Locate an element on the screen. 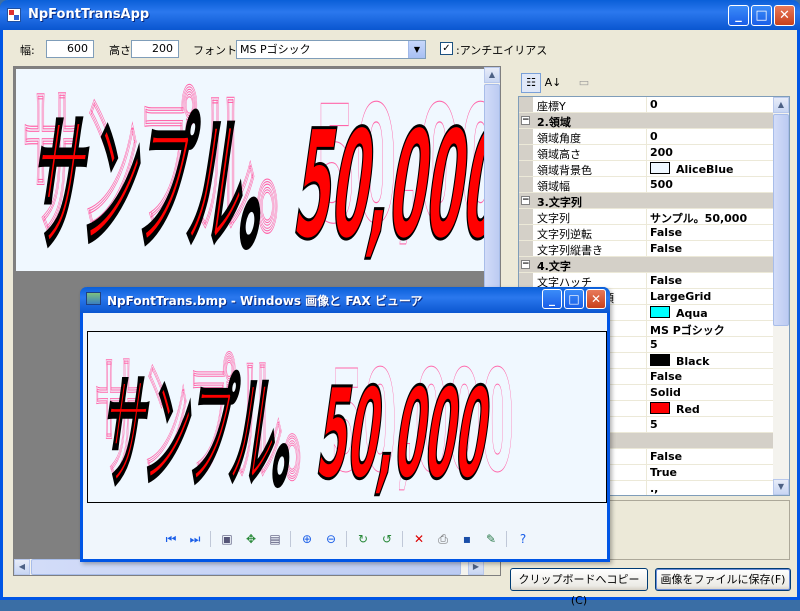 This screenshot has width=800, height=611. property-value: サンプル。50,000 is located at coordinates (698, 218).